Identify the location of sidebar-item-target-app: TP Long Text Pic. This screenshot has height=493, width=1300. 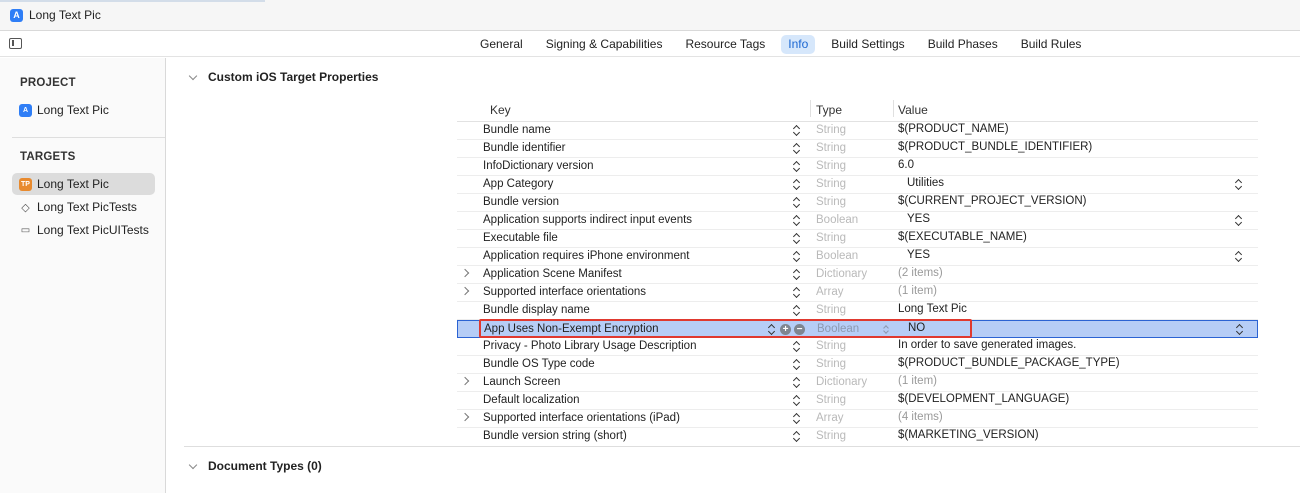
(83, 184).